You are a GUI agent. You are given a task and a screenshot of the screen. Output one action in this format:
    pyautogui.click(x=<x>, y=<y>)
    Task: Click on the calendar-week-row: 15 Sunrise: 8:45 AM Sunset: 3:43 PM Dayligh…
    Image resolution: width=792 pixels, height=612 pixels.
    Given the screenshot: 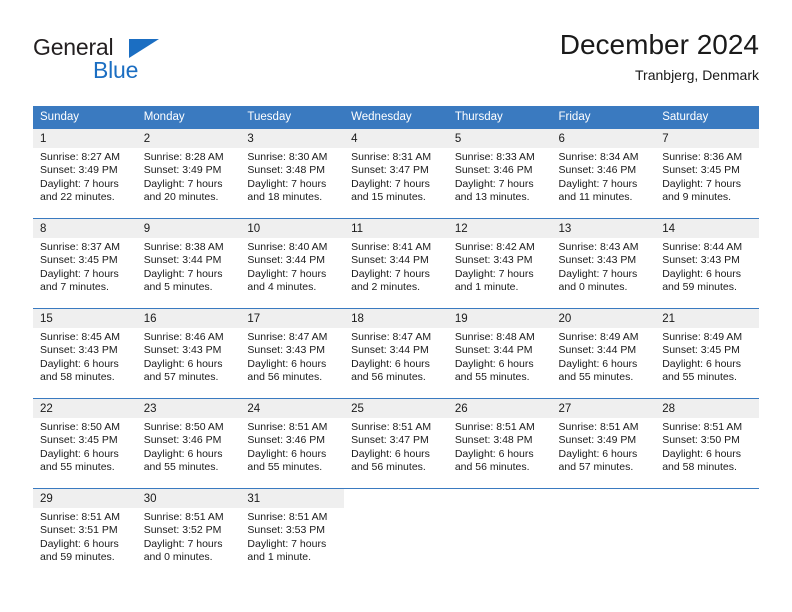 What is the action you would take?
    pyautogui.click(x=396, y=353)
    